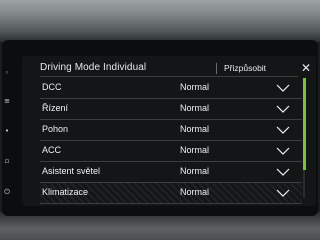 Image resolution: width=320 pixels, height=240 pixels. What do you see at coordinates (171, 88) in the screenshot?
I see `setting-row-dcc: DCC Normal` at bounding box center [171, 88].